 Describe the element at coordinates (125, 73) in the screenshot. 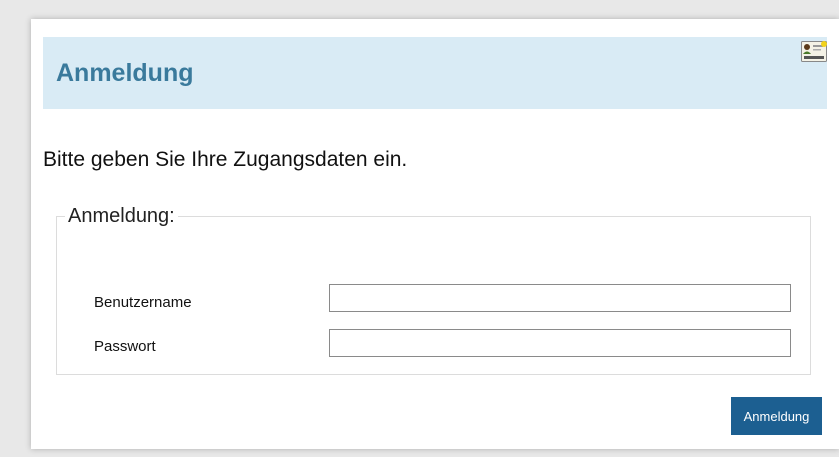

I see `page-title: Anmeldung` at that location.